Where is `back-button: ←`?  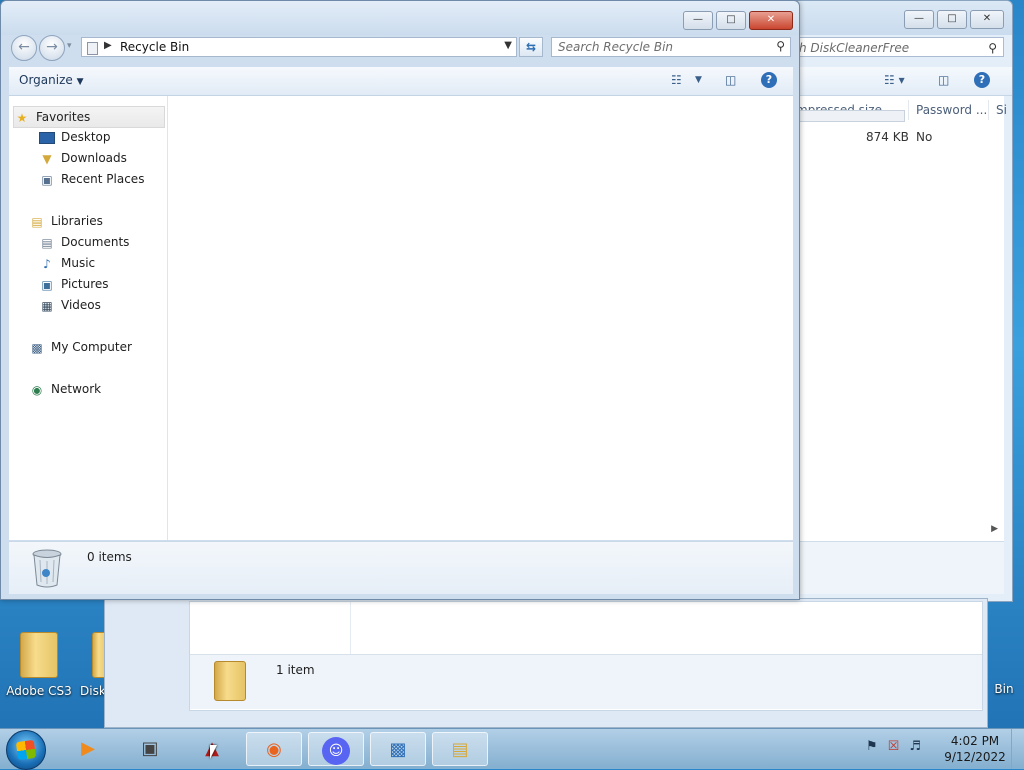
back-button: ← is located at coordinates (24, 48).